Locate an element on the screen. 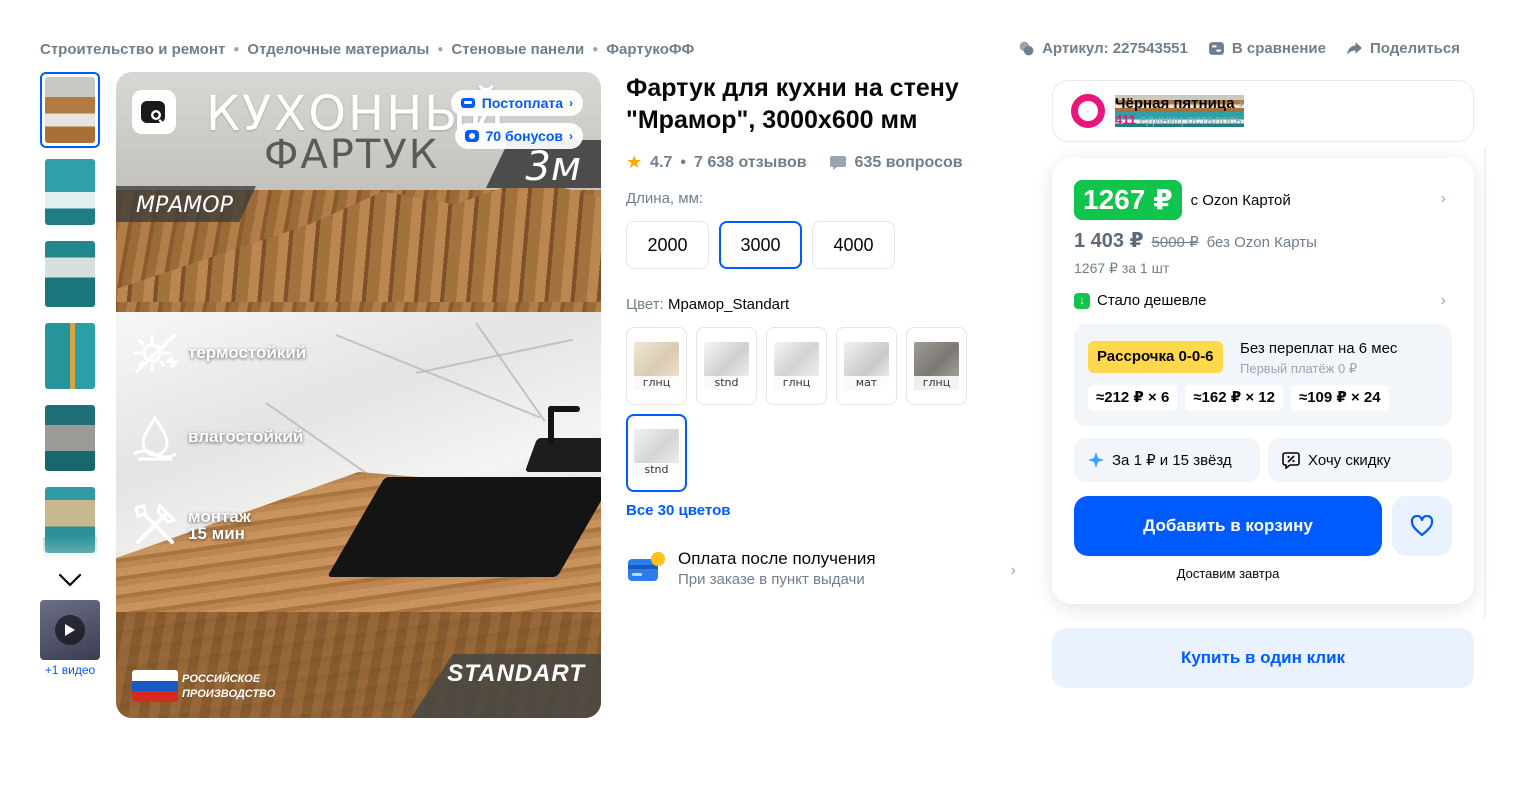  installment-plan: ≈109 ₽ × 24 is located at coordinates (1339, 398).